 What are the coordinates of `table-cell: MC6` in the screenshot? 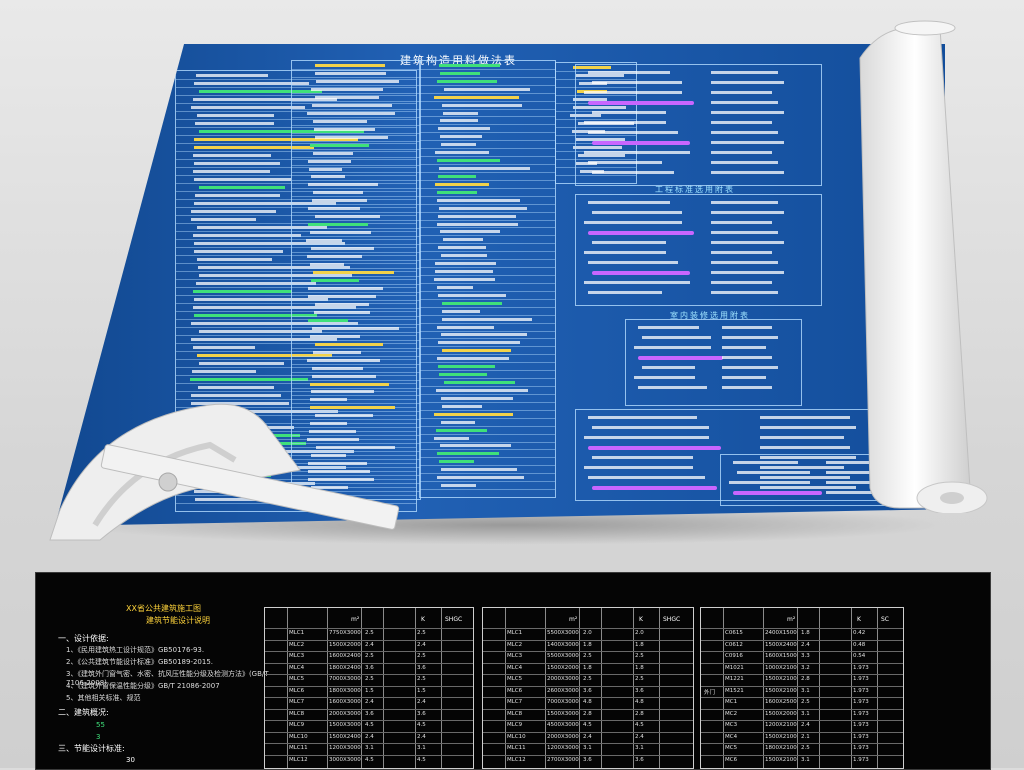 It's located at (731, 759).